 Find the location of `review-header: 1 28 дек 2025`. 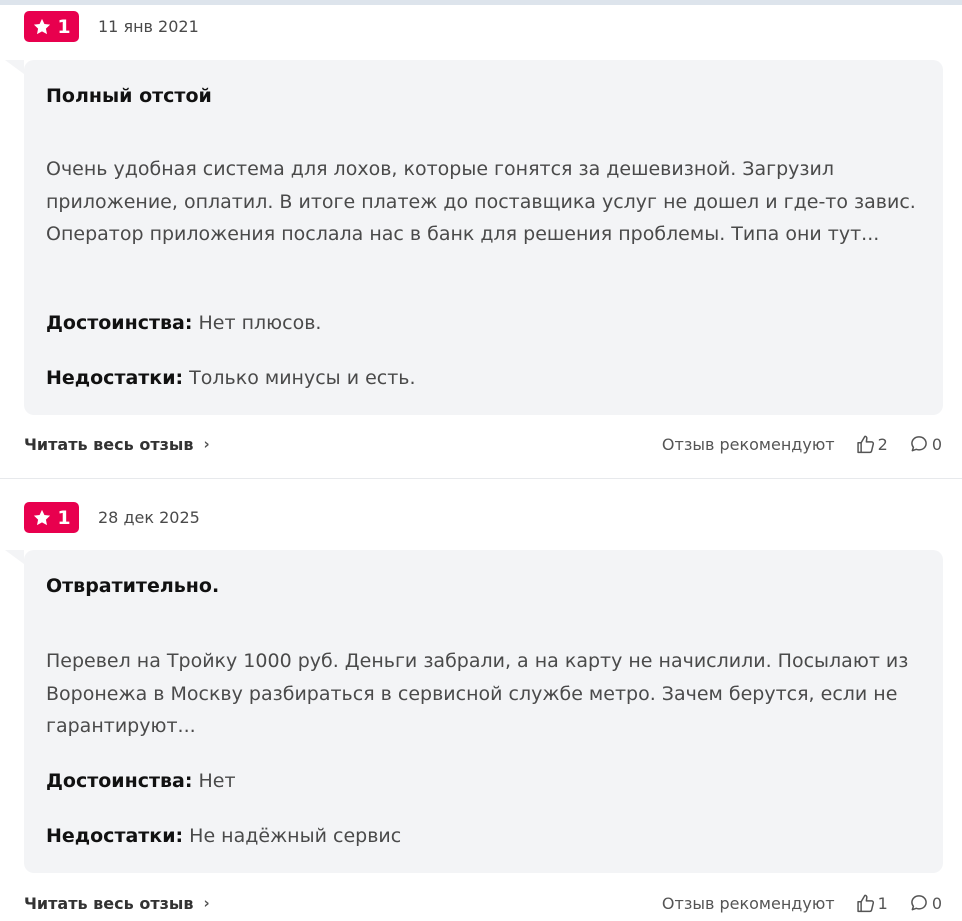

review-header: 1 28 дек 2025 is located at coordinates (112, 517).